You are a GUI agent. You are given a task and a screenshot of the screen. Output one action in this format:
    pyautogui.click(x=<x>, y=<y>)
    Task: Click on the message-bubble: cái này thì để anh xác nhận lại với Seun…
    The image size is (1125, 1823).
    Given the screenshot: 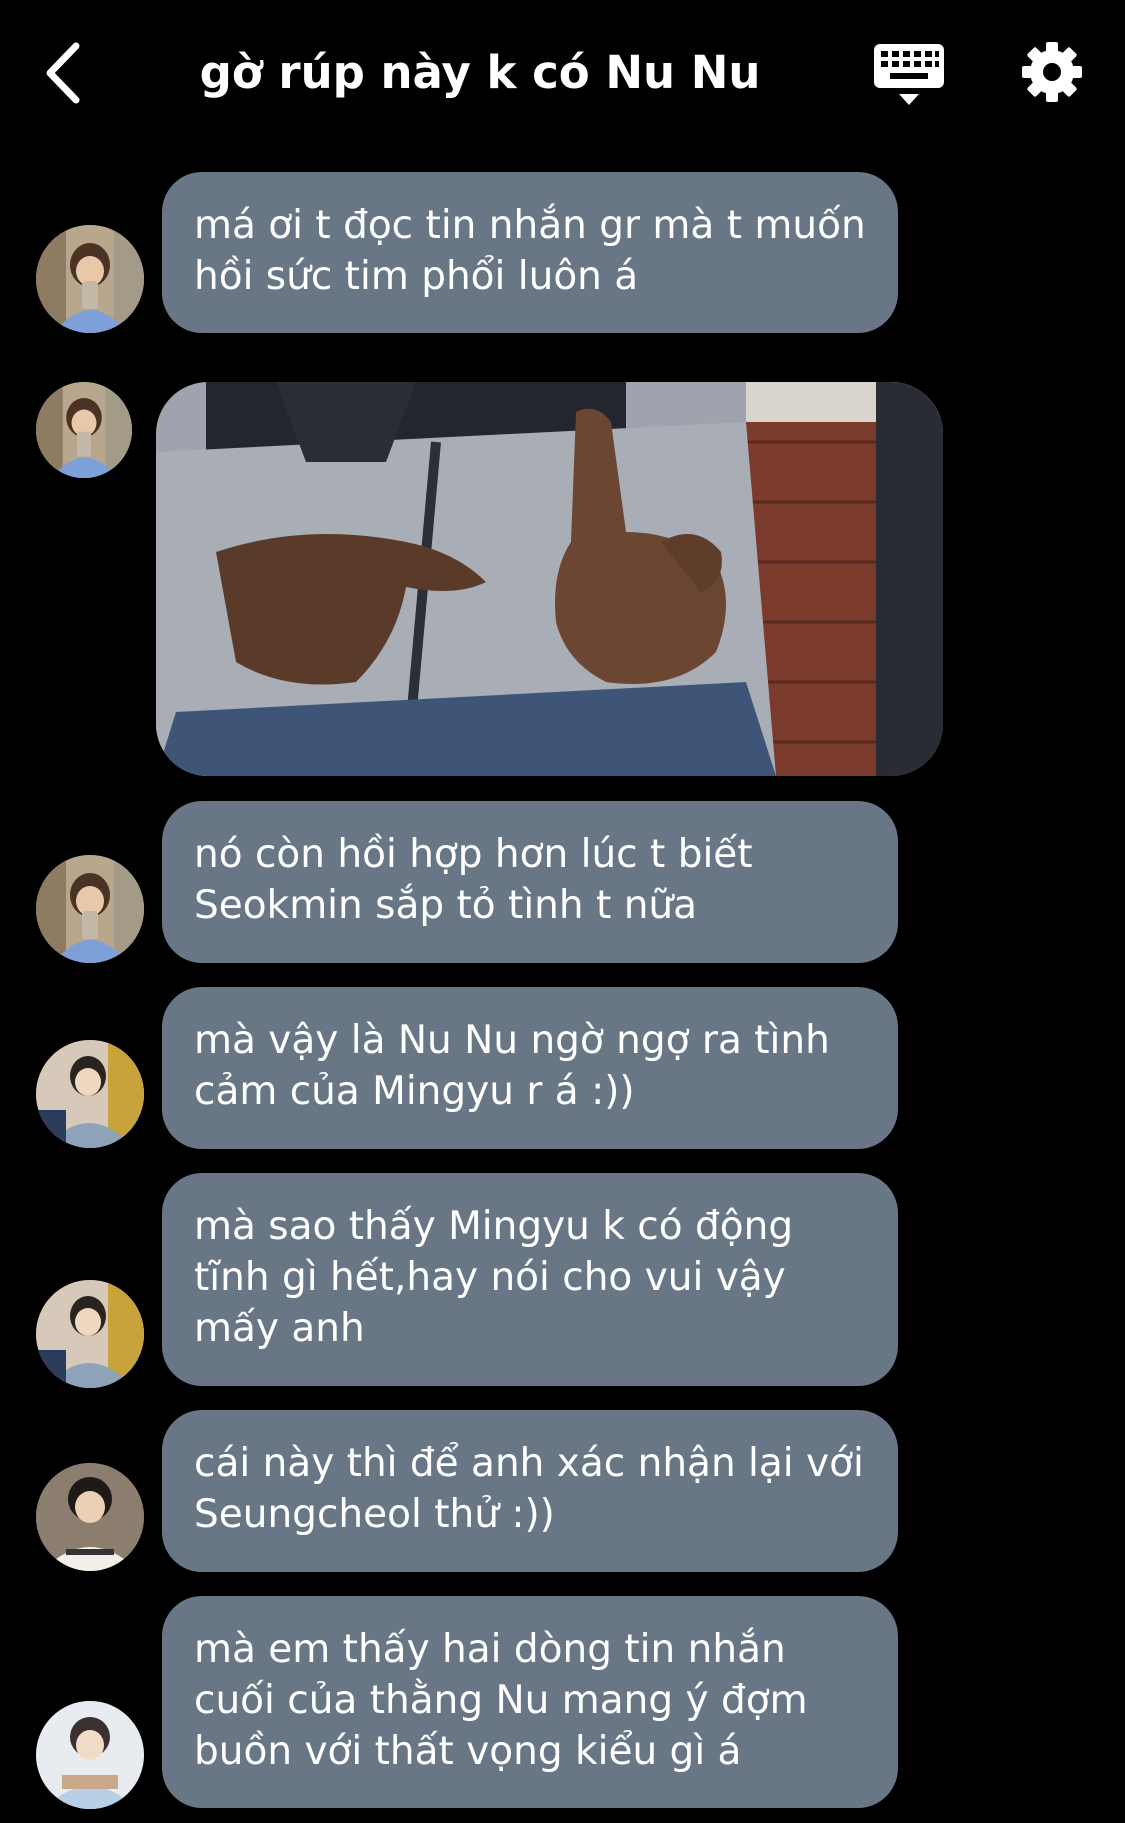 What is the action you would take?
    pyautogui.click(x=530, y=1491)
    